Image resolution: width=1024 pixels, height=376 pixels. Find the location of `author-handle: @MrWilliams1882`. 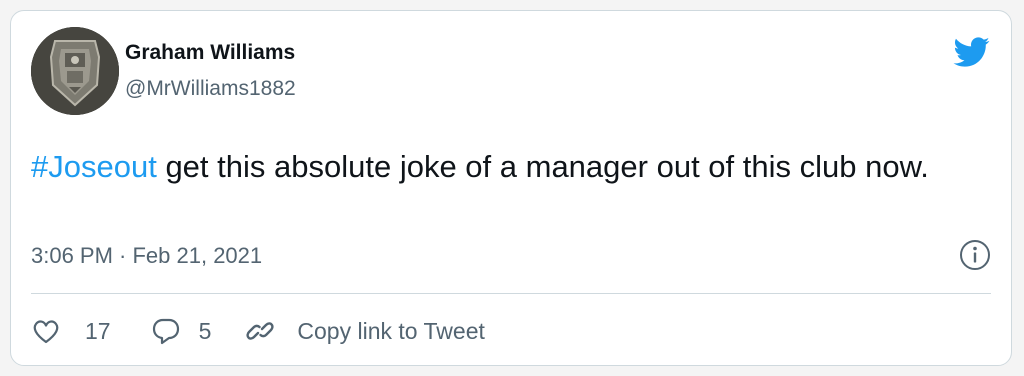

author-handle: @MrWilliams1882 is located at coordinates (210, 89).